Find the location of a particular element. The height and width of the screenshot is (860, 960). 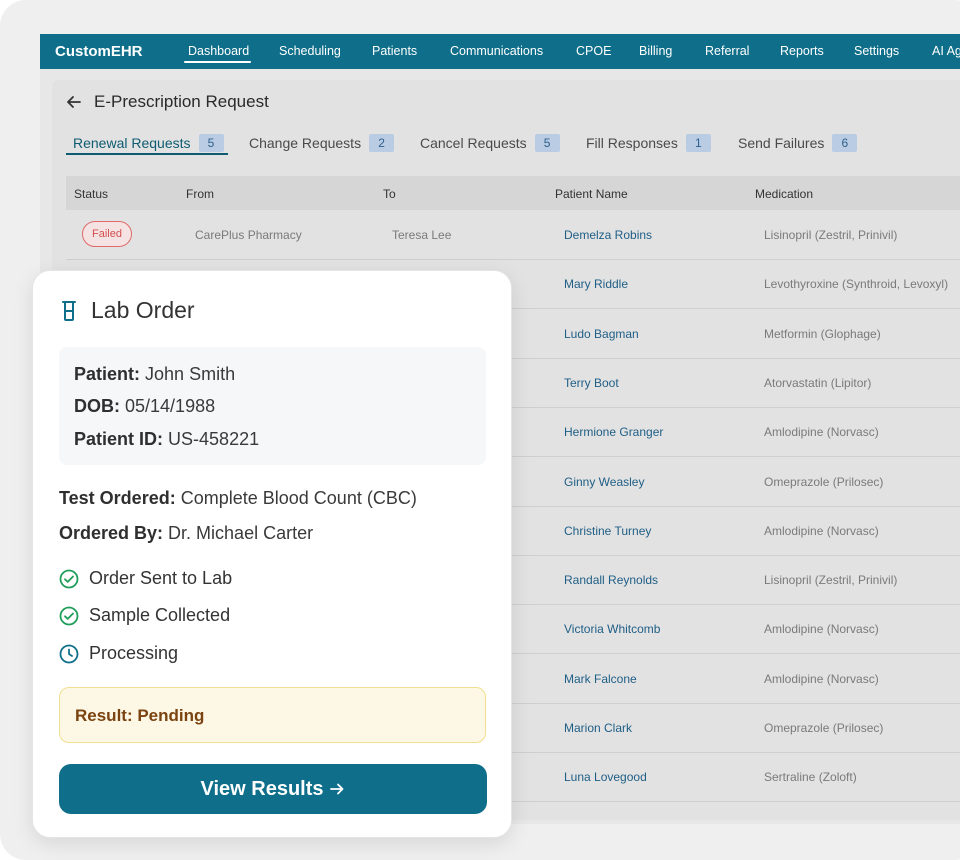

ordered-by-line: Ordered By: Dr. Michael Carter is located at coordinates (186, 533).